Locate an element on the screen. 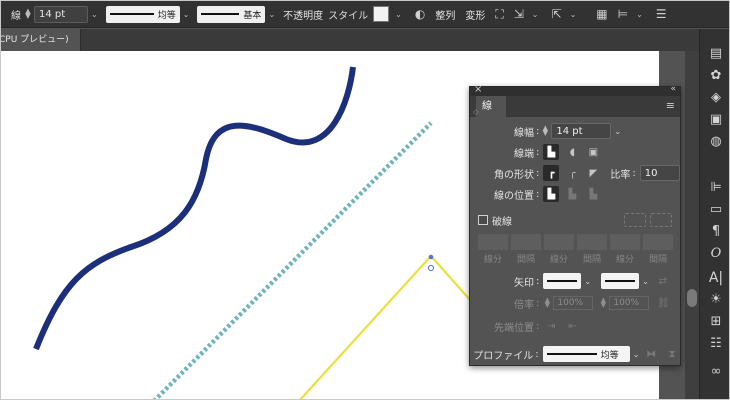 The height and width of the screenshot is (400, 730). corner-widget-icon is located at coordinates (431, 268).